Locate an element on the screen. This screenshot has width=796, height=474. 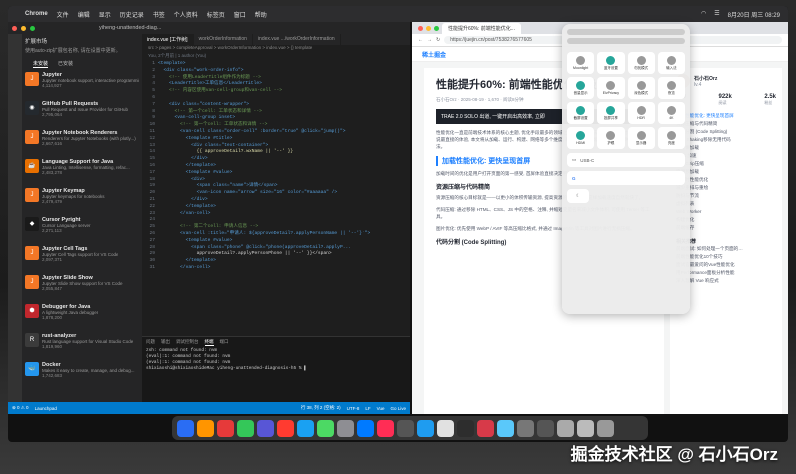
toc-item: 减少重排与重绘 is located at coordinates (726, 188).